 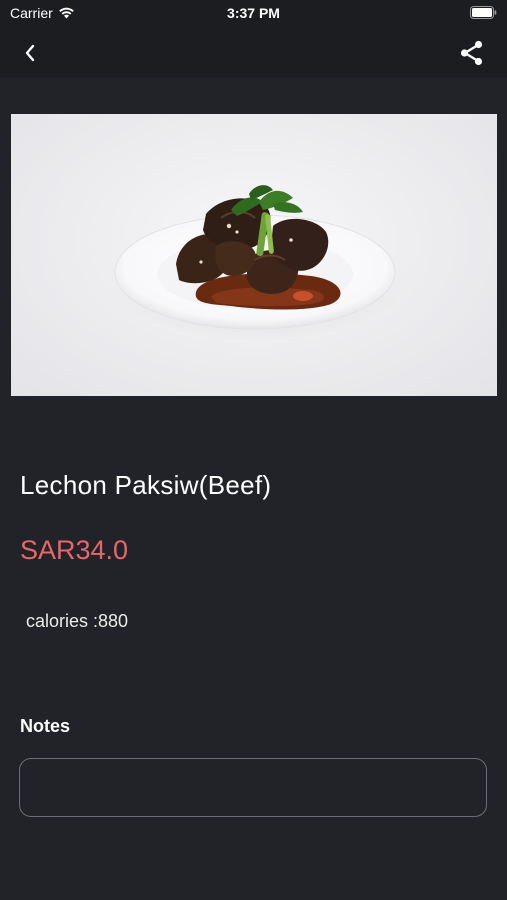 I want to click on share-icon, so click(x=471, y=53).